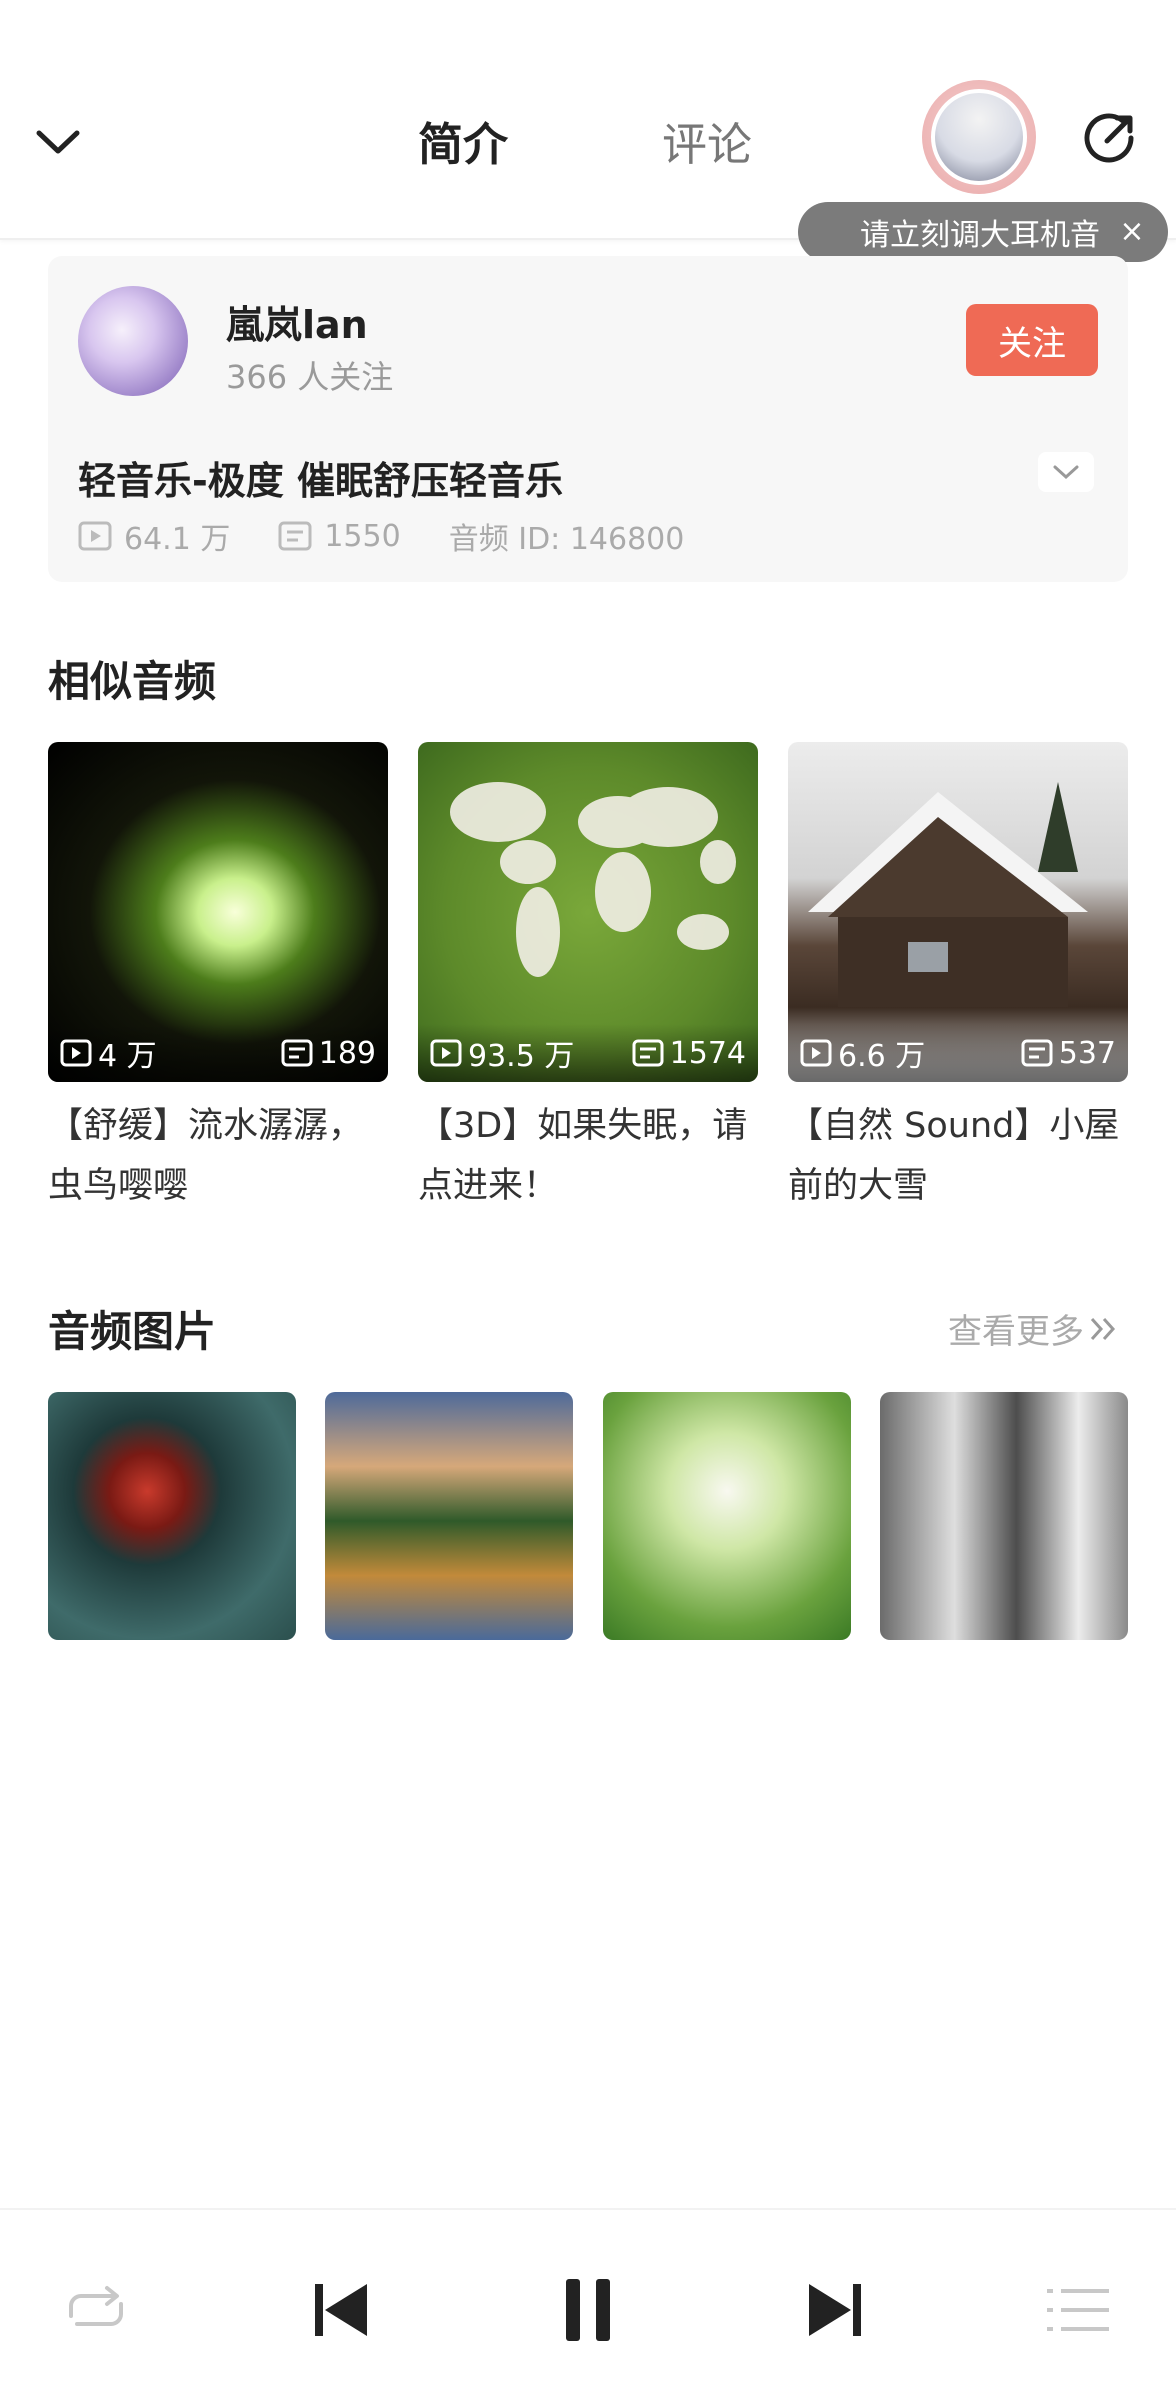 Image resolution: width=1176 pixels, height=2400 pixels. I want to click on user-avatar, so click(979, 137).